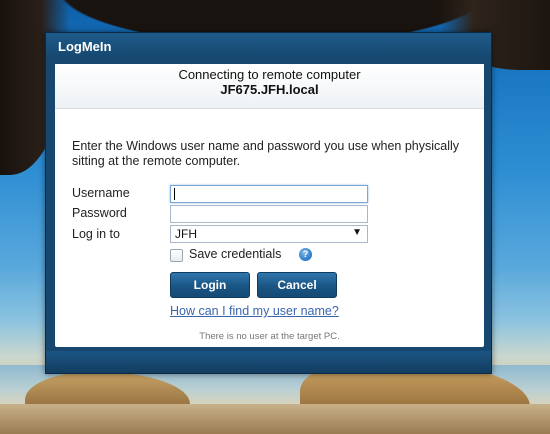  I want to click on password-input, so click(269, 214).